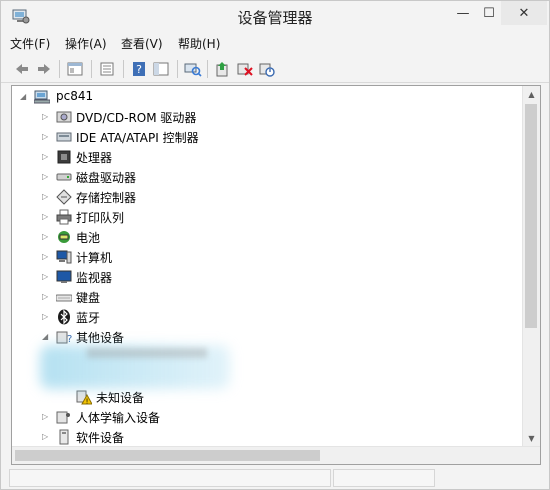 Image resolution: width=550 pixels, height=490 pixels. What do you see at coordinates (64, 337) in the screenshot?
I see `other-devices-icon: ?` at bounding box center [64, 337].